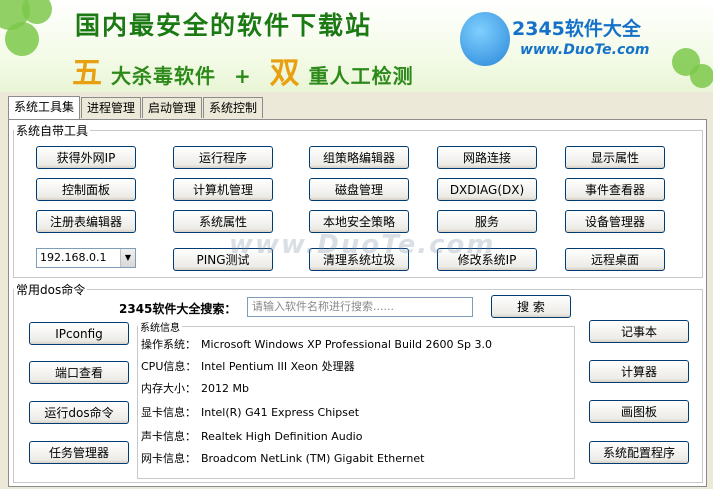 The width and height of the screenshot is (713, 489). I want to click on logo: 2345软件大全 www.DuoTe.com, so click(560, 40).